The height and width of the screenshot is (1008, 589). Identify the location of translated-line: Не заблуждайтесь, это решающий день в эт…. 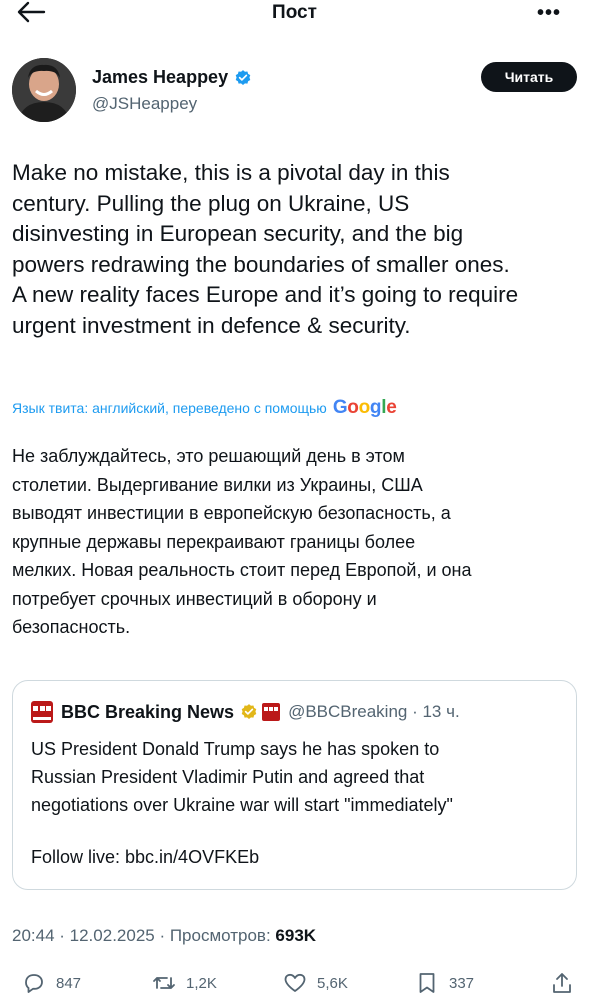
(208, 456).